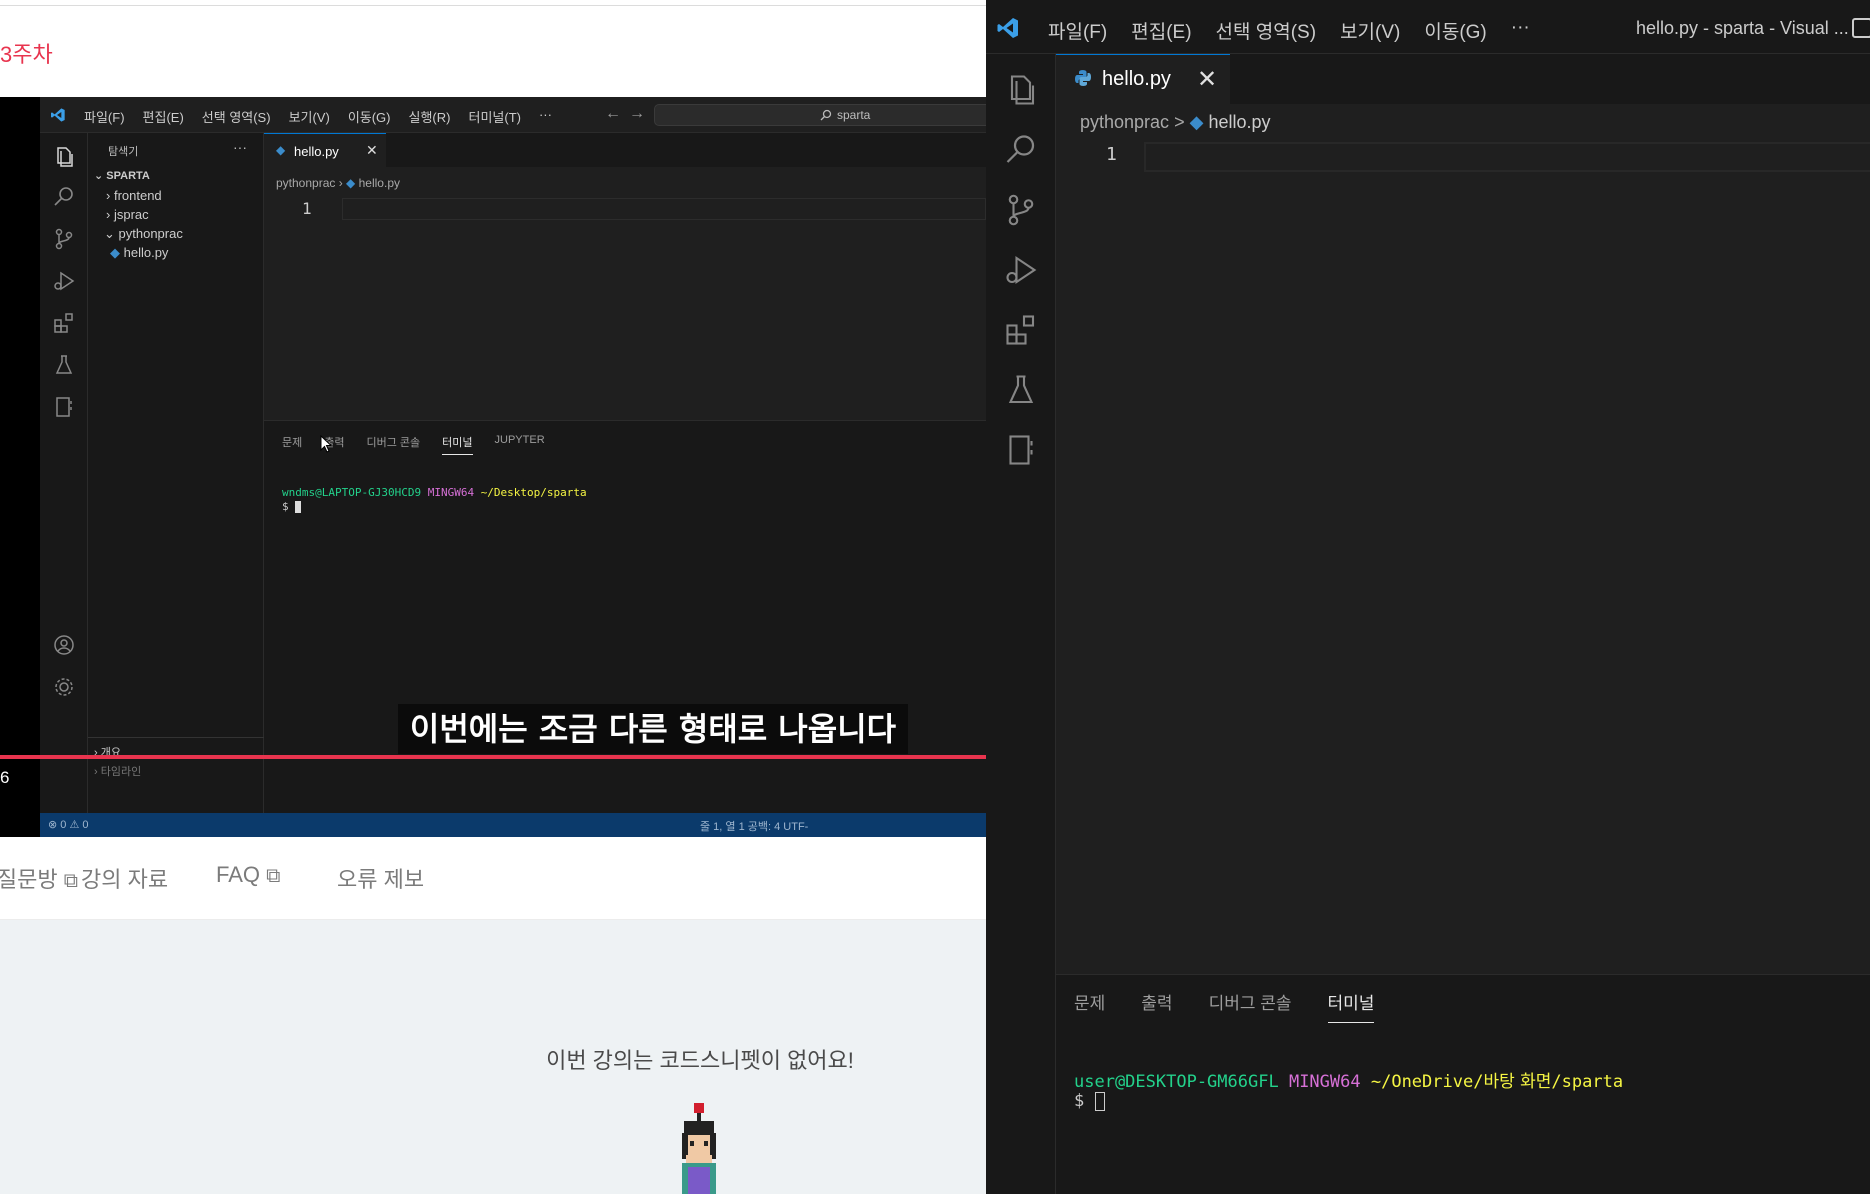 The height and width of the screenshot is (1194, 1870). What do you see at coordinates (123, 152) in the screenshot?
I see `explorer-title: 탐색기` at bounding box center [123, 152].